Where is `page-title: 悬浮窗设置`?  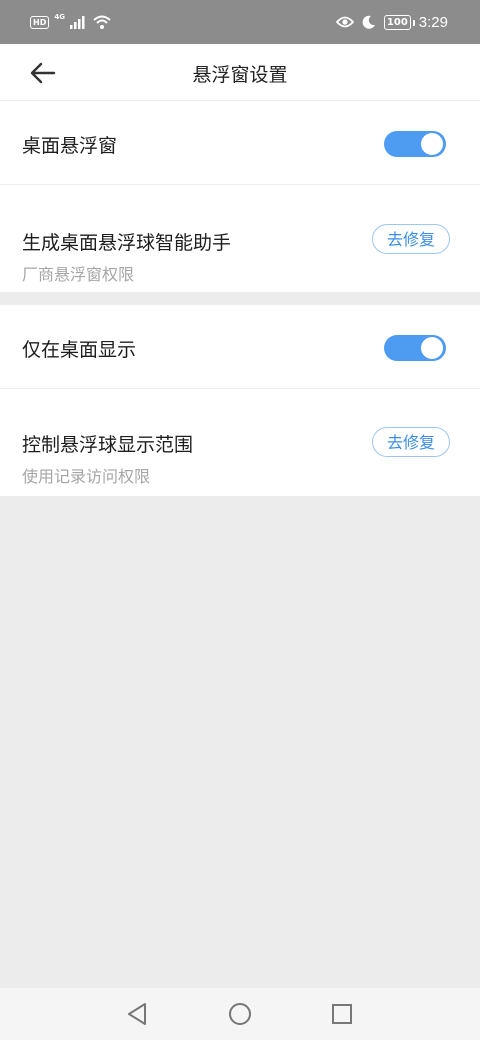 page-title: 悬浮窗设置 is located at coordinates (240, 75).